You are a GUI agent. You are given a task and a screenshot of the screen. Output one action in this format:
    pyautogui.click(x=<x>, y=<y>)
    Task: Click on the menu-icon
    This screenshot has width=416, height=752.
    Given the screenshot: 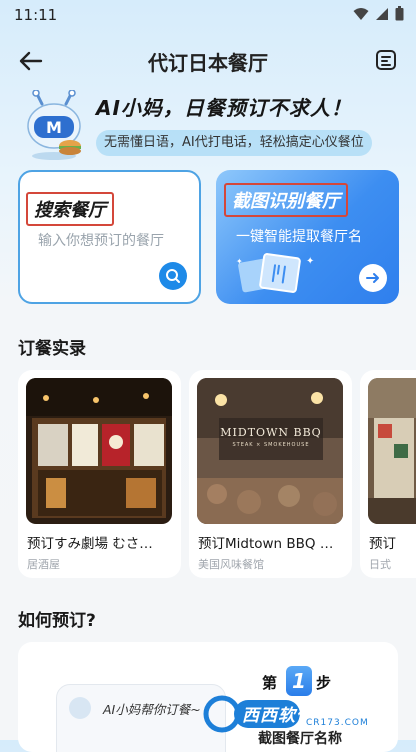 What is the action you would take?
    pyautogui.click(x=386, y=60)
    